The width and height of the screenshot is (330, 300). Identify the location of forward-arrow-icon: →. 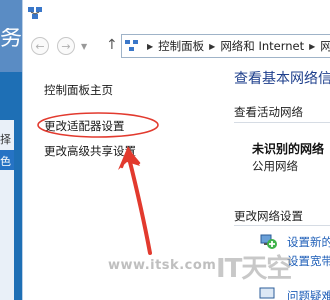
(66, 46).